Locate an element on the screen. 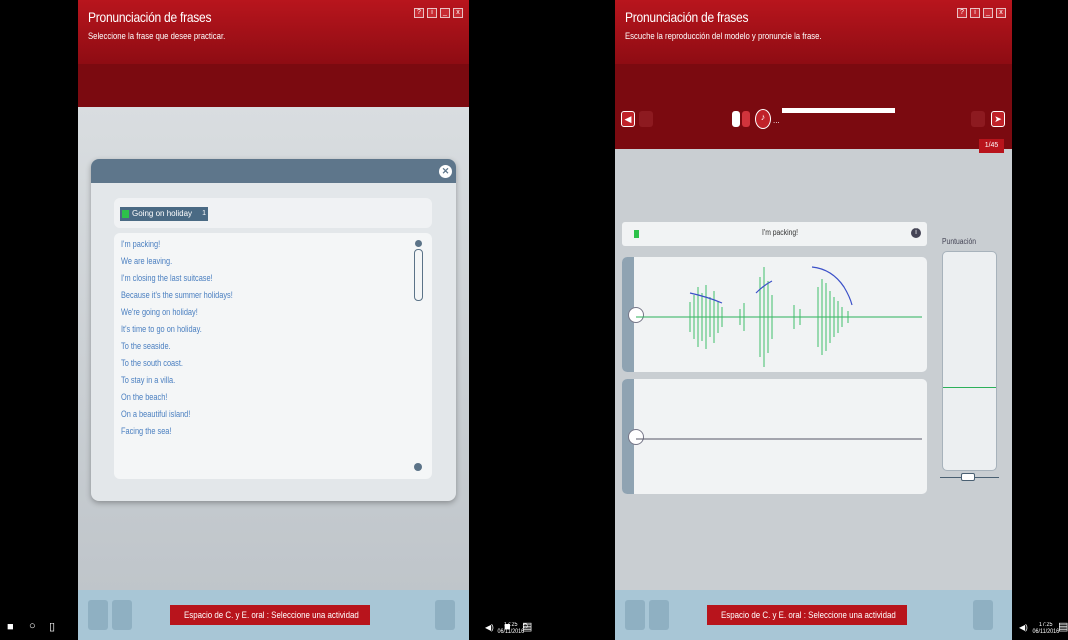 The image size is (1068, 640). progress-track is located at coordinates (838, 110).